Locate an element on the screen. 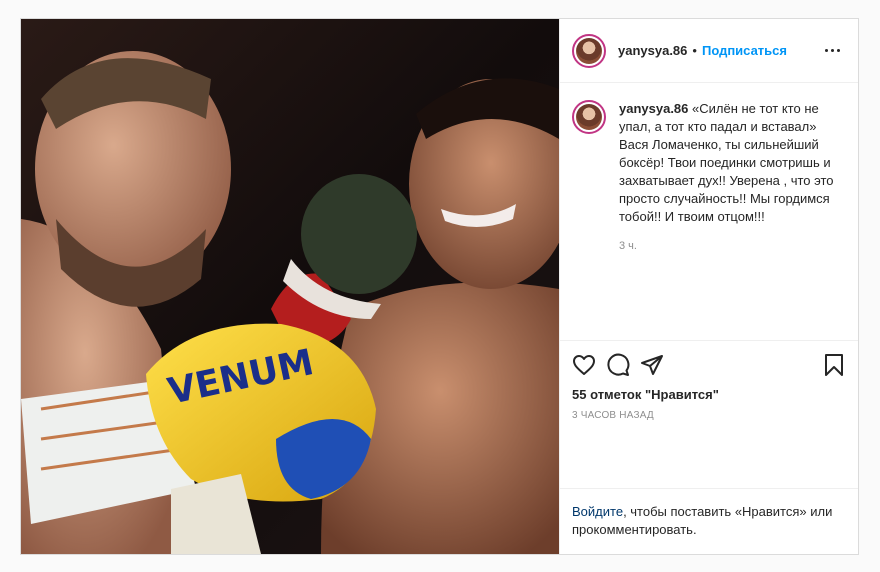  share-icon is located at coordinates (652, 365).